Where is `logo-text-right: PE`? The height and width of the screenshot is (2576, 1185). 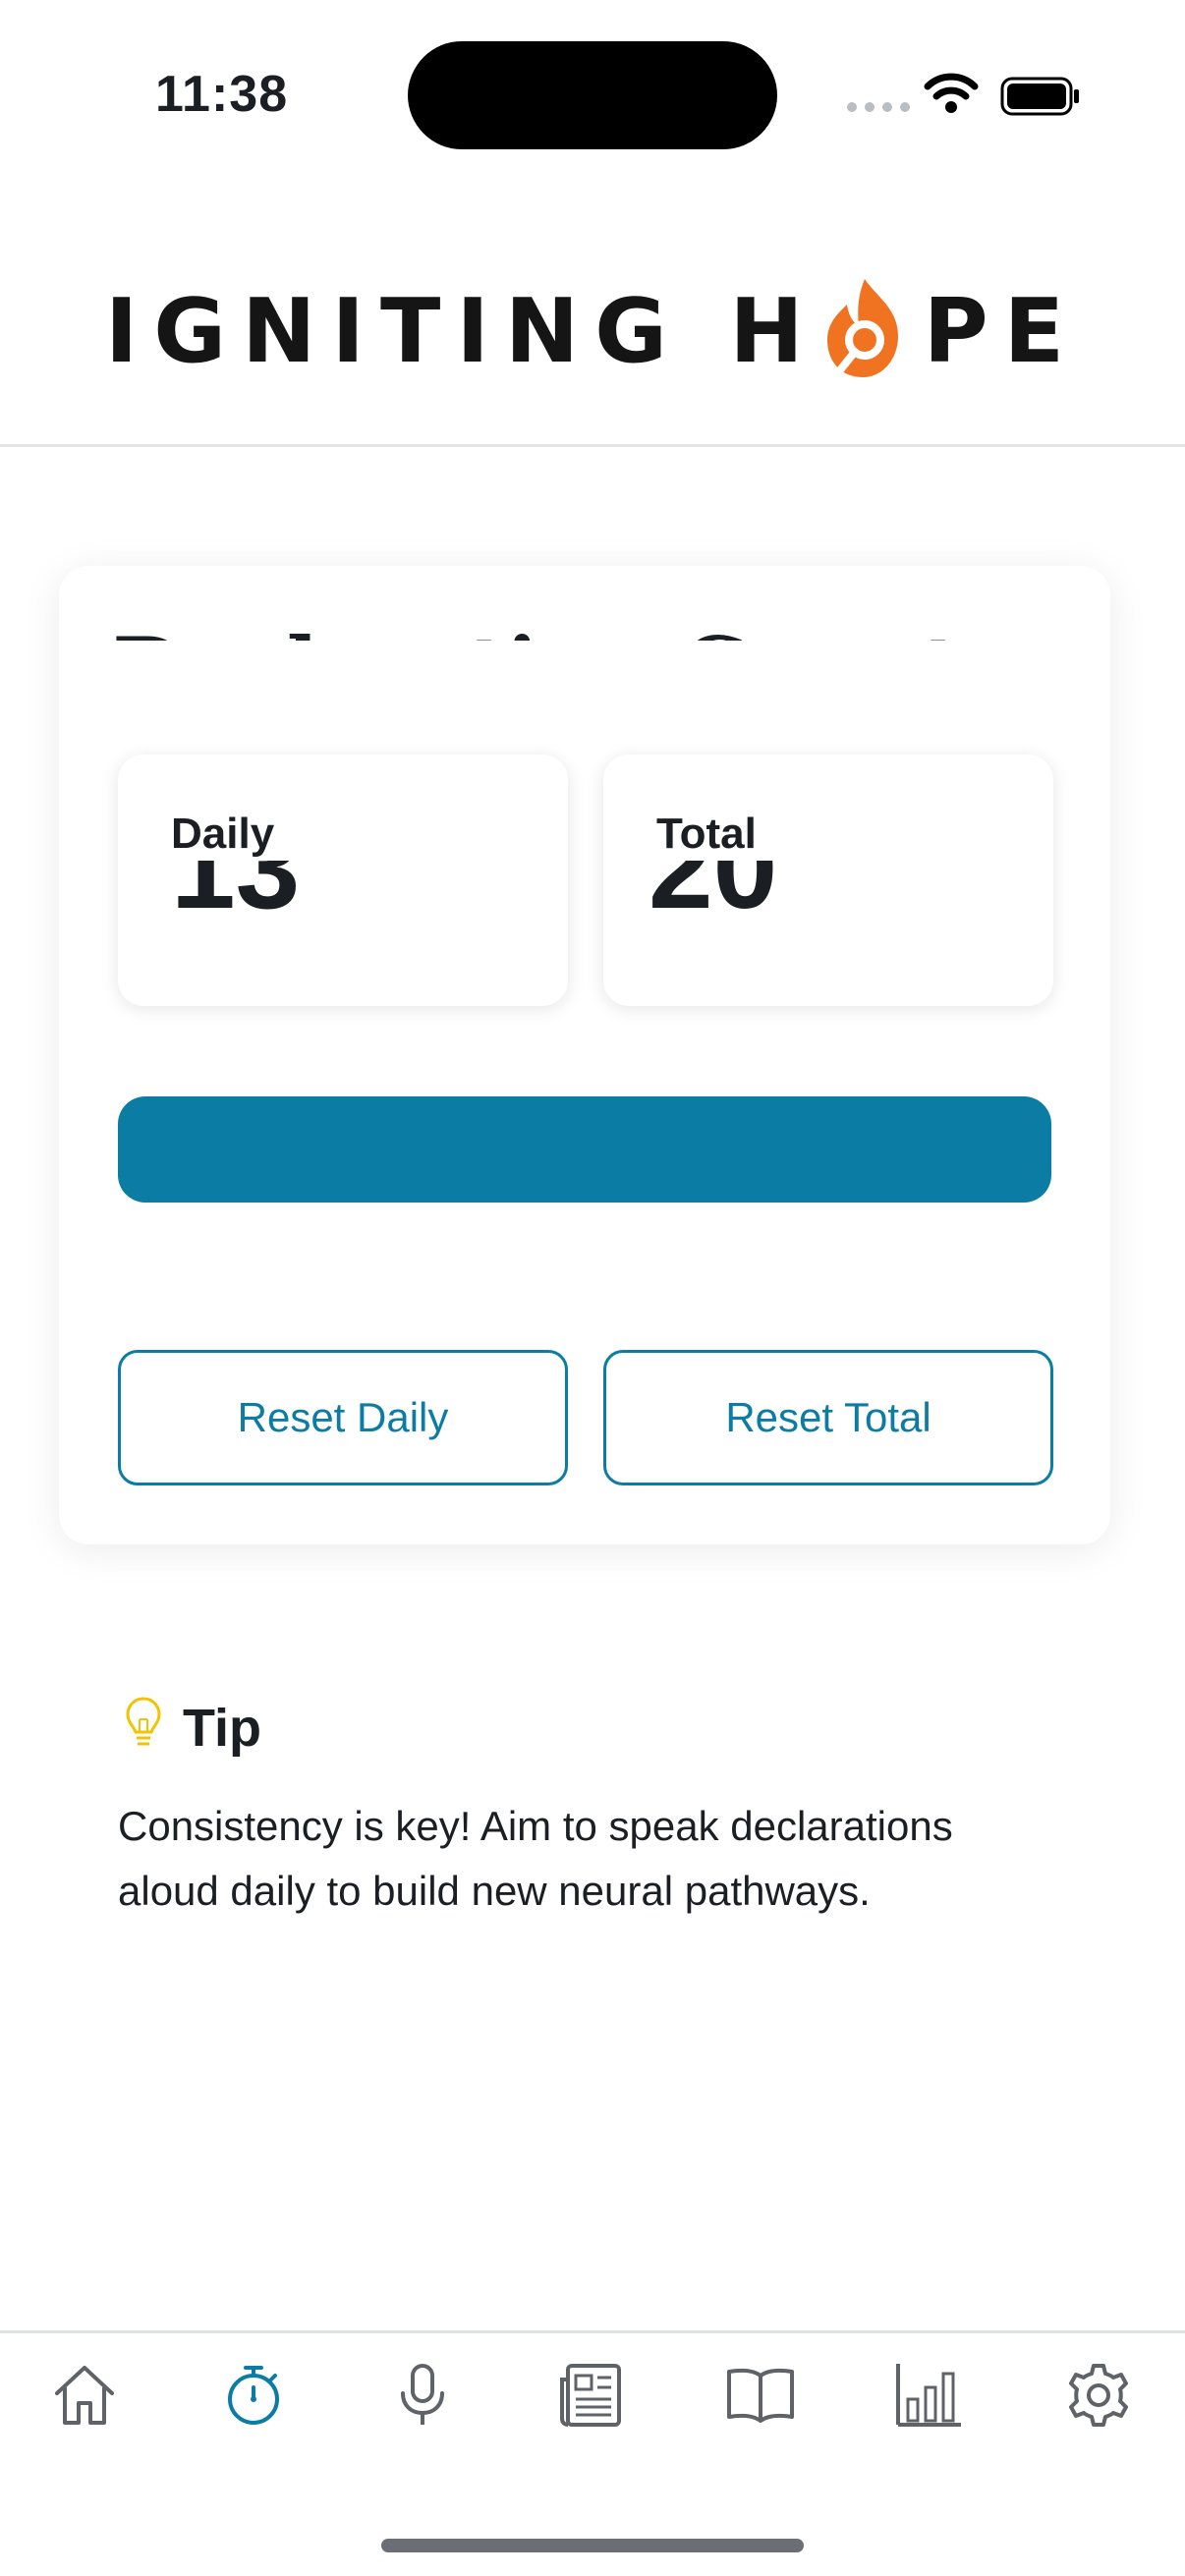 logo-text-right: PE is located at coordinates (1002, 331).